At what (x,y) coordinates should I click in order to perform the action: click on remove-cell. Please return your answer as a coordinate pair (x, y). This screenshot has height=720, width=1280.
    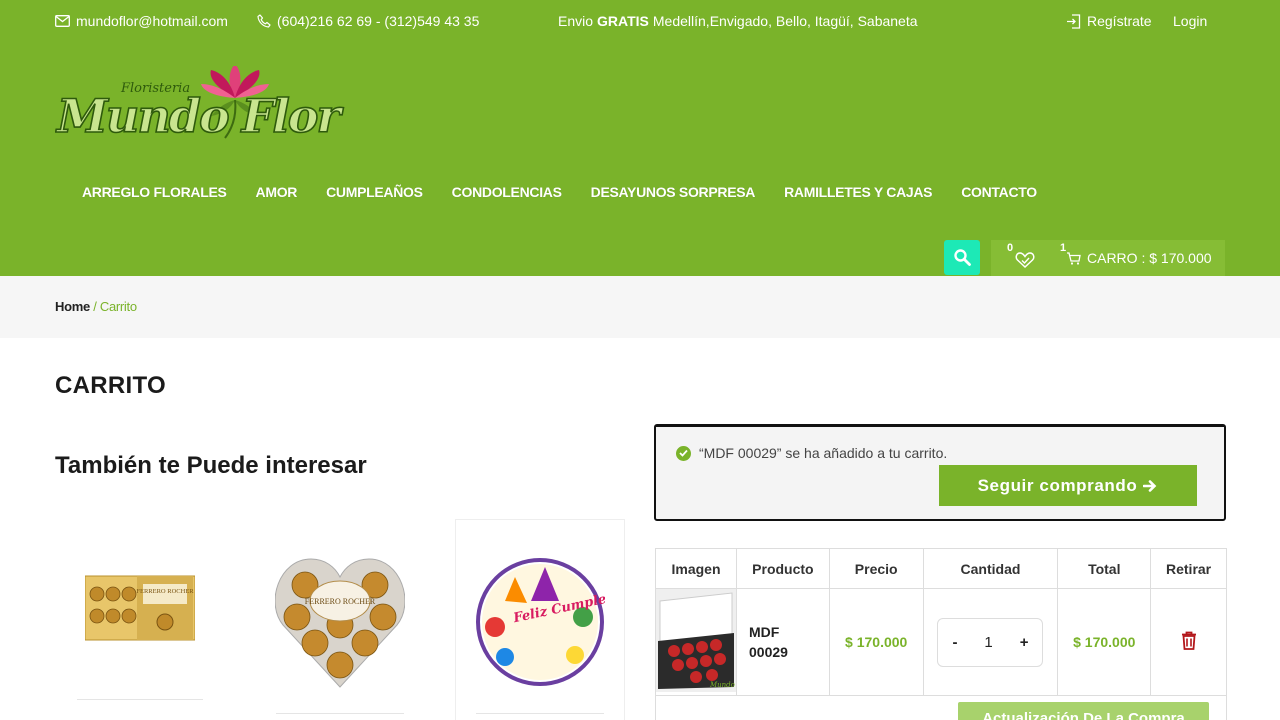
    Looking at the image, I should click on (1188, 642).